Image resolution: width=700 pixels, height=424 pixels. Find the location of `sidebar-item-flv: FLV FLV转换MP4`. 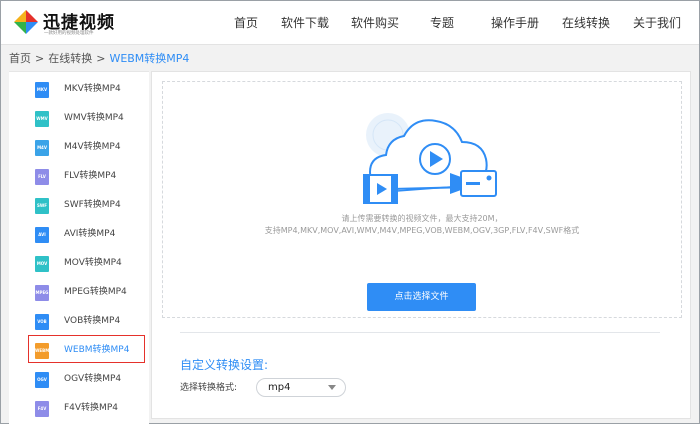

sidebar-item-flv: FLV FLV转换MP4 is located at coordinates (79, 176).